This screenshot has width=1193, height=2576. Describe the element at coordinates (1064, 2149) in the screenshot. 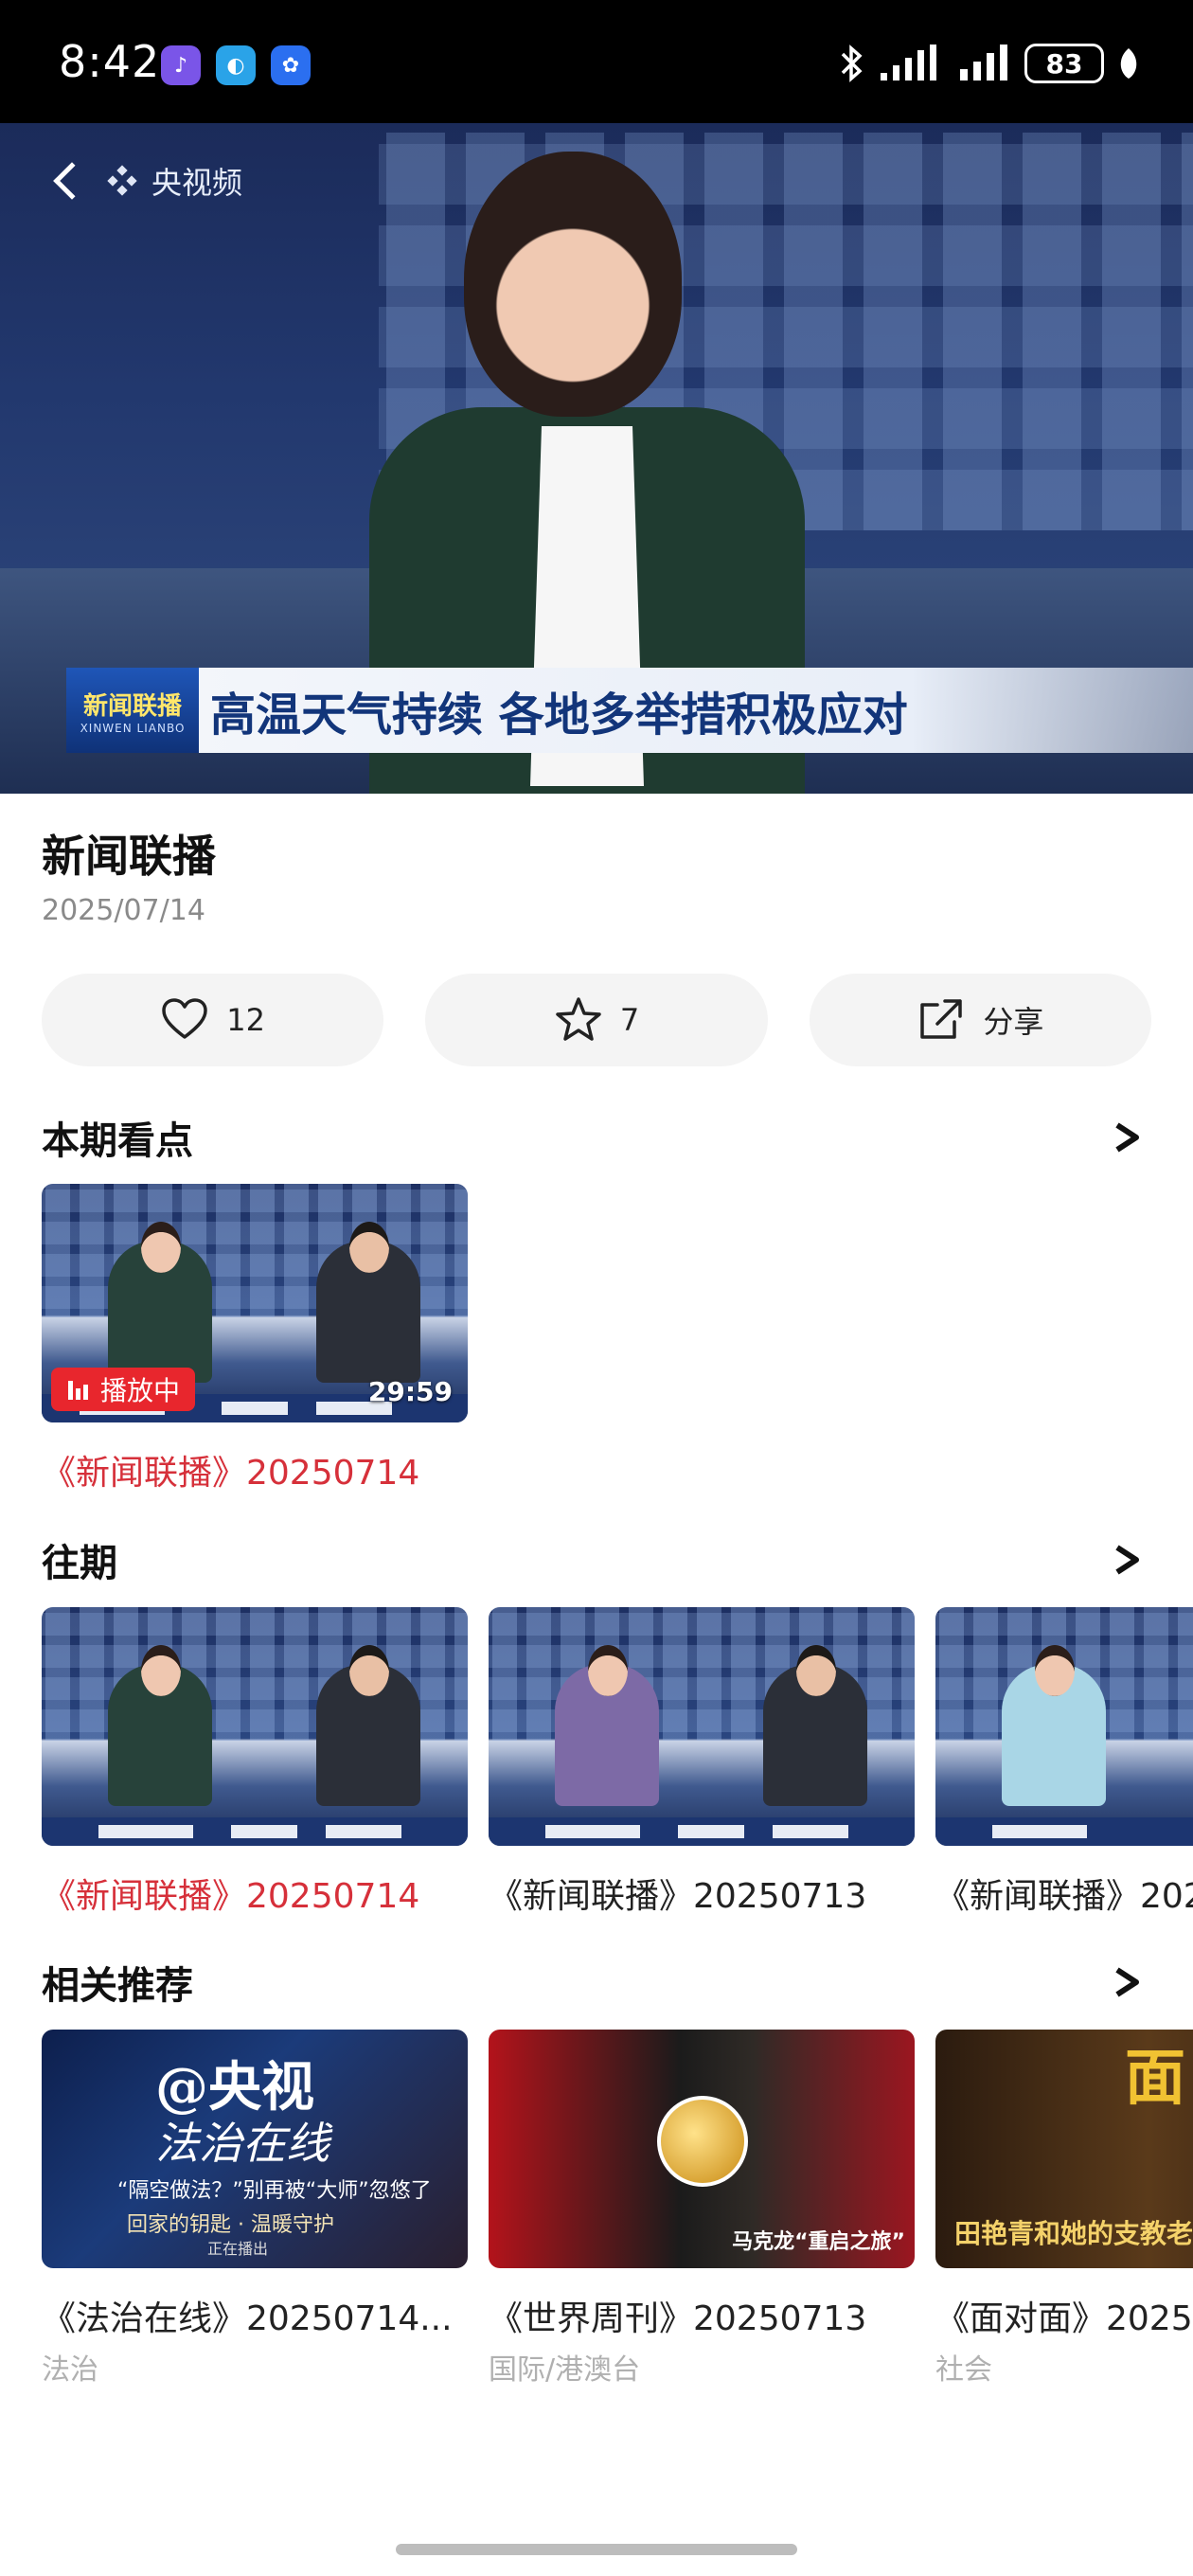

I see `video-thumbnail: 面 田艳青和她的支教老师` at that location.